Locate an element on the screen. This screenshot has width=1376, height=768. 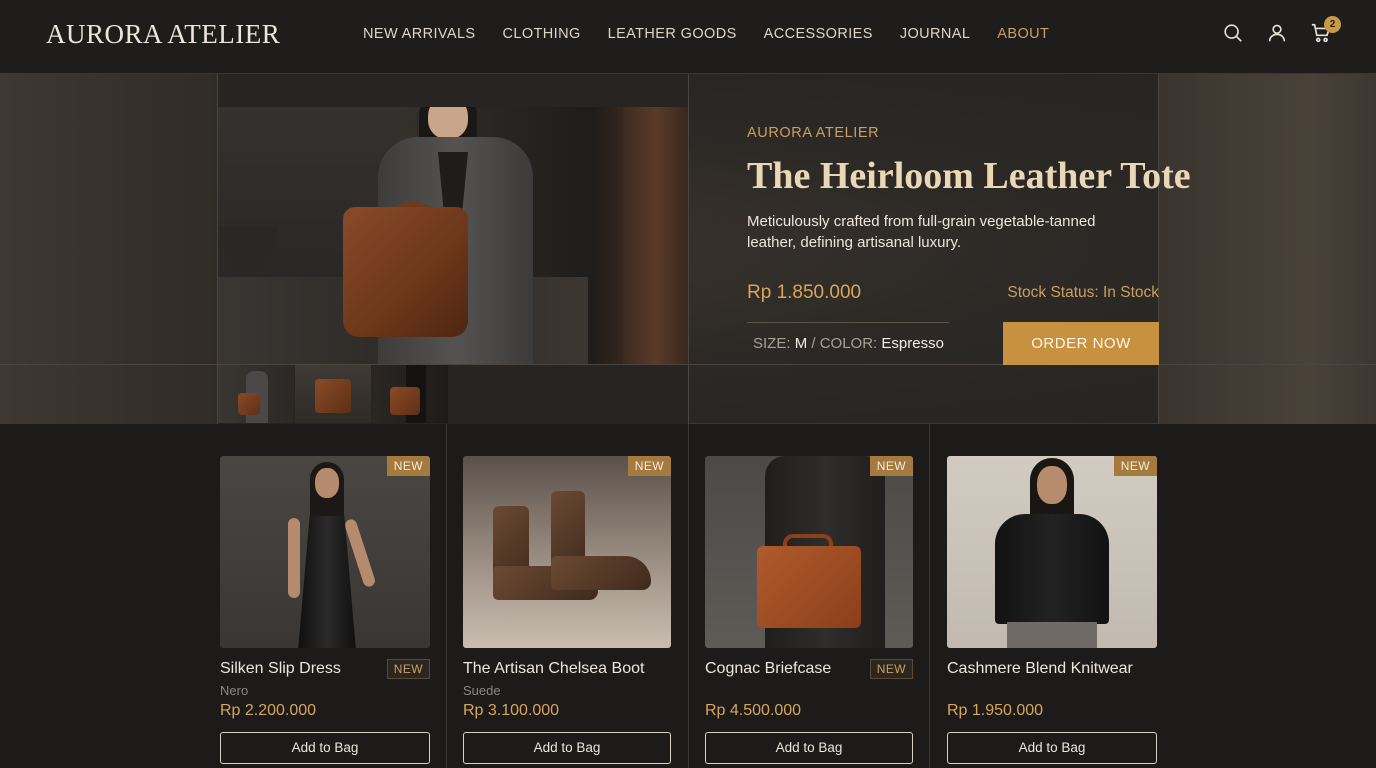
product-name: Silken Slip Dress is located at coordinates (280, 669).